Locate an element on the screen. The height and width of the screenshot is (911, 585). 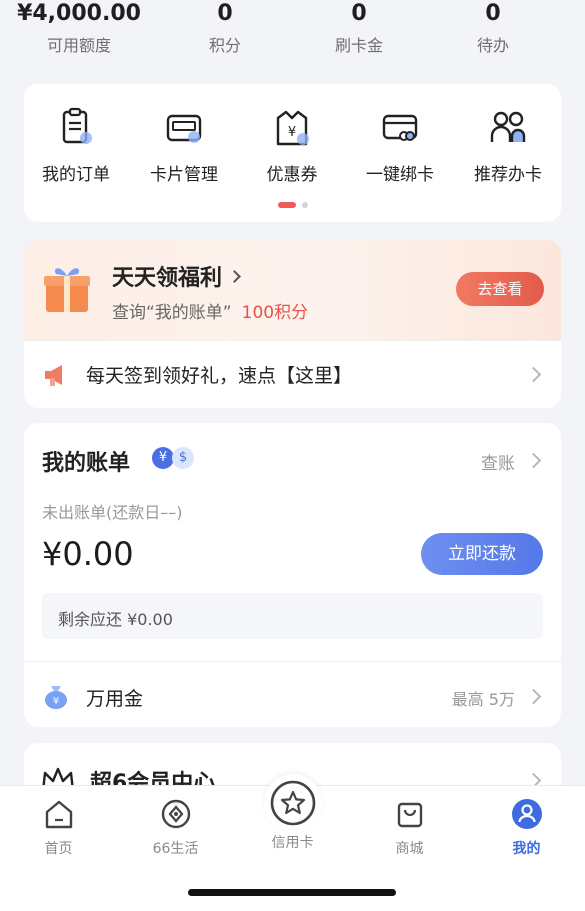
life-icon is located at coordinates (176, 814).